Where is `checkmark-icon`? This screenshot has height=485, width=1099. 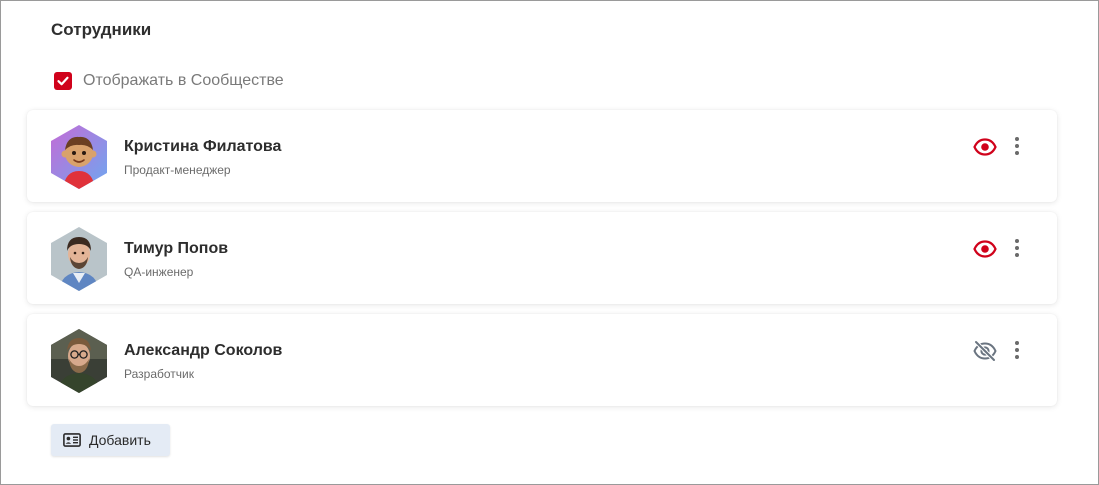
checkmark-icon is located at coordinates (63, 81).